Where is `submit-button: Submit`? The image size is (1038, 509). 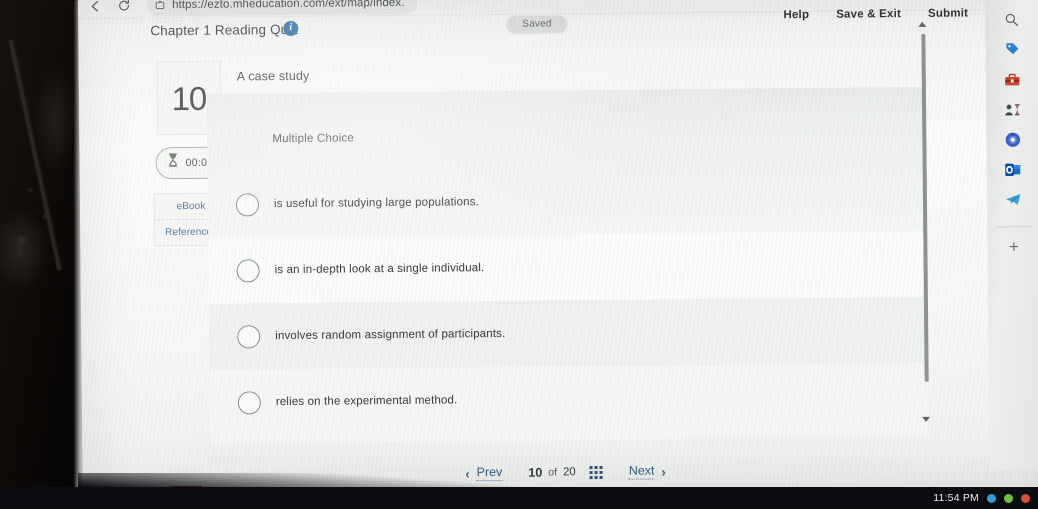 submit-button: Submit is located at coordinates (948, 13).